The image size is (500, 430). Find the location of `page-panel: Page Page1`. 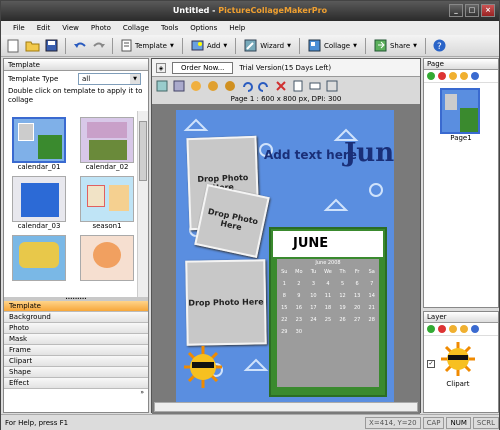

page-panel: Page Page1 is located at coordinates (461, 183).